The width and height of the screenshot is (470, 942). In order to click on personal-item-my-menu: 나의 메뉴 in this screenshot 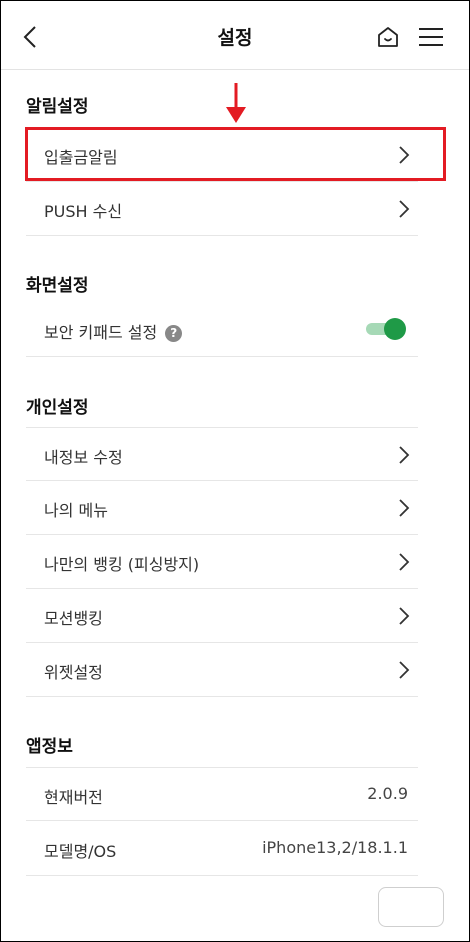, I will do `click(222, 508)`.